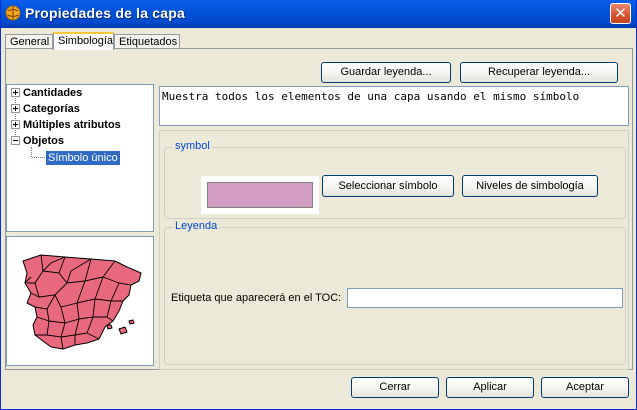 This screenshot has width=637, height=410. What do you see at coordinates (485, 298) in the screenshot?
I see `toc-label-input` at bounding box center [485, 298].